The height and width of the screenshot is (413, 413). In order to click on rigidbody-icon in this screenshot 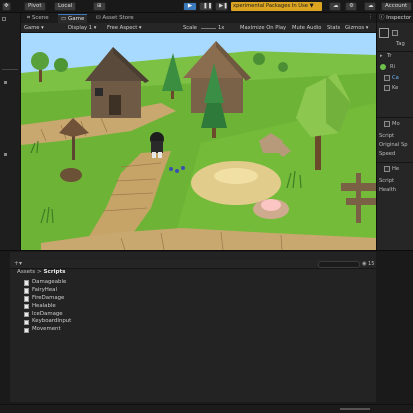, I will do `click(383, 67)`.